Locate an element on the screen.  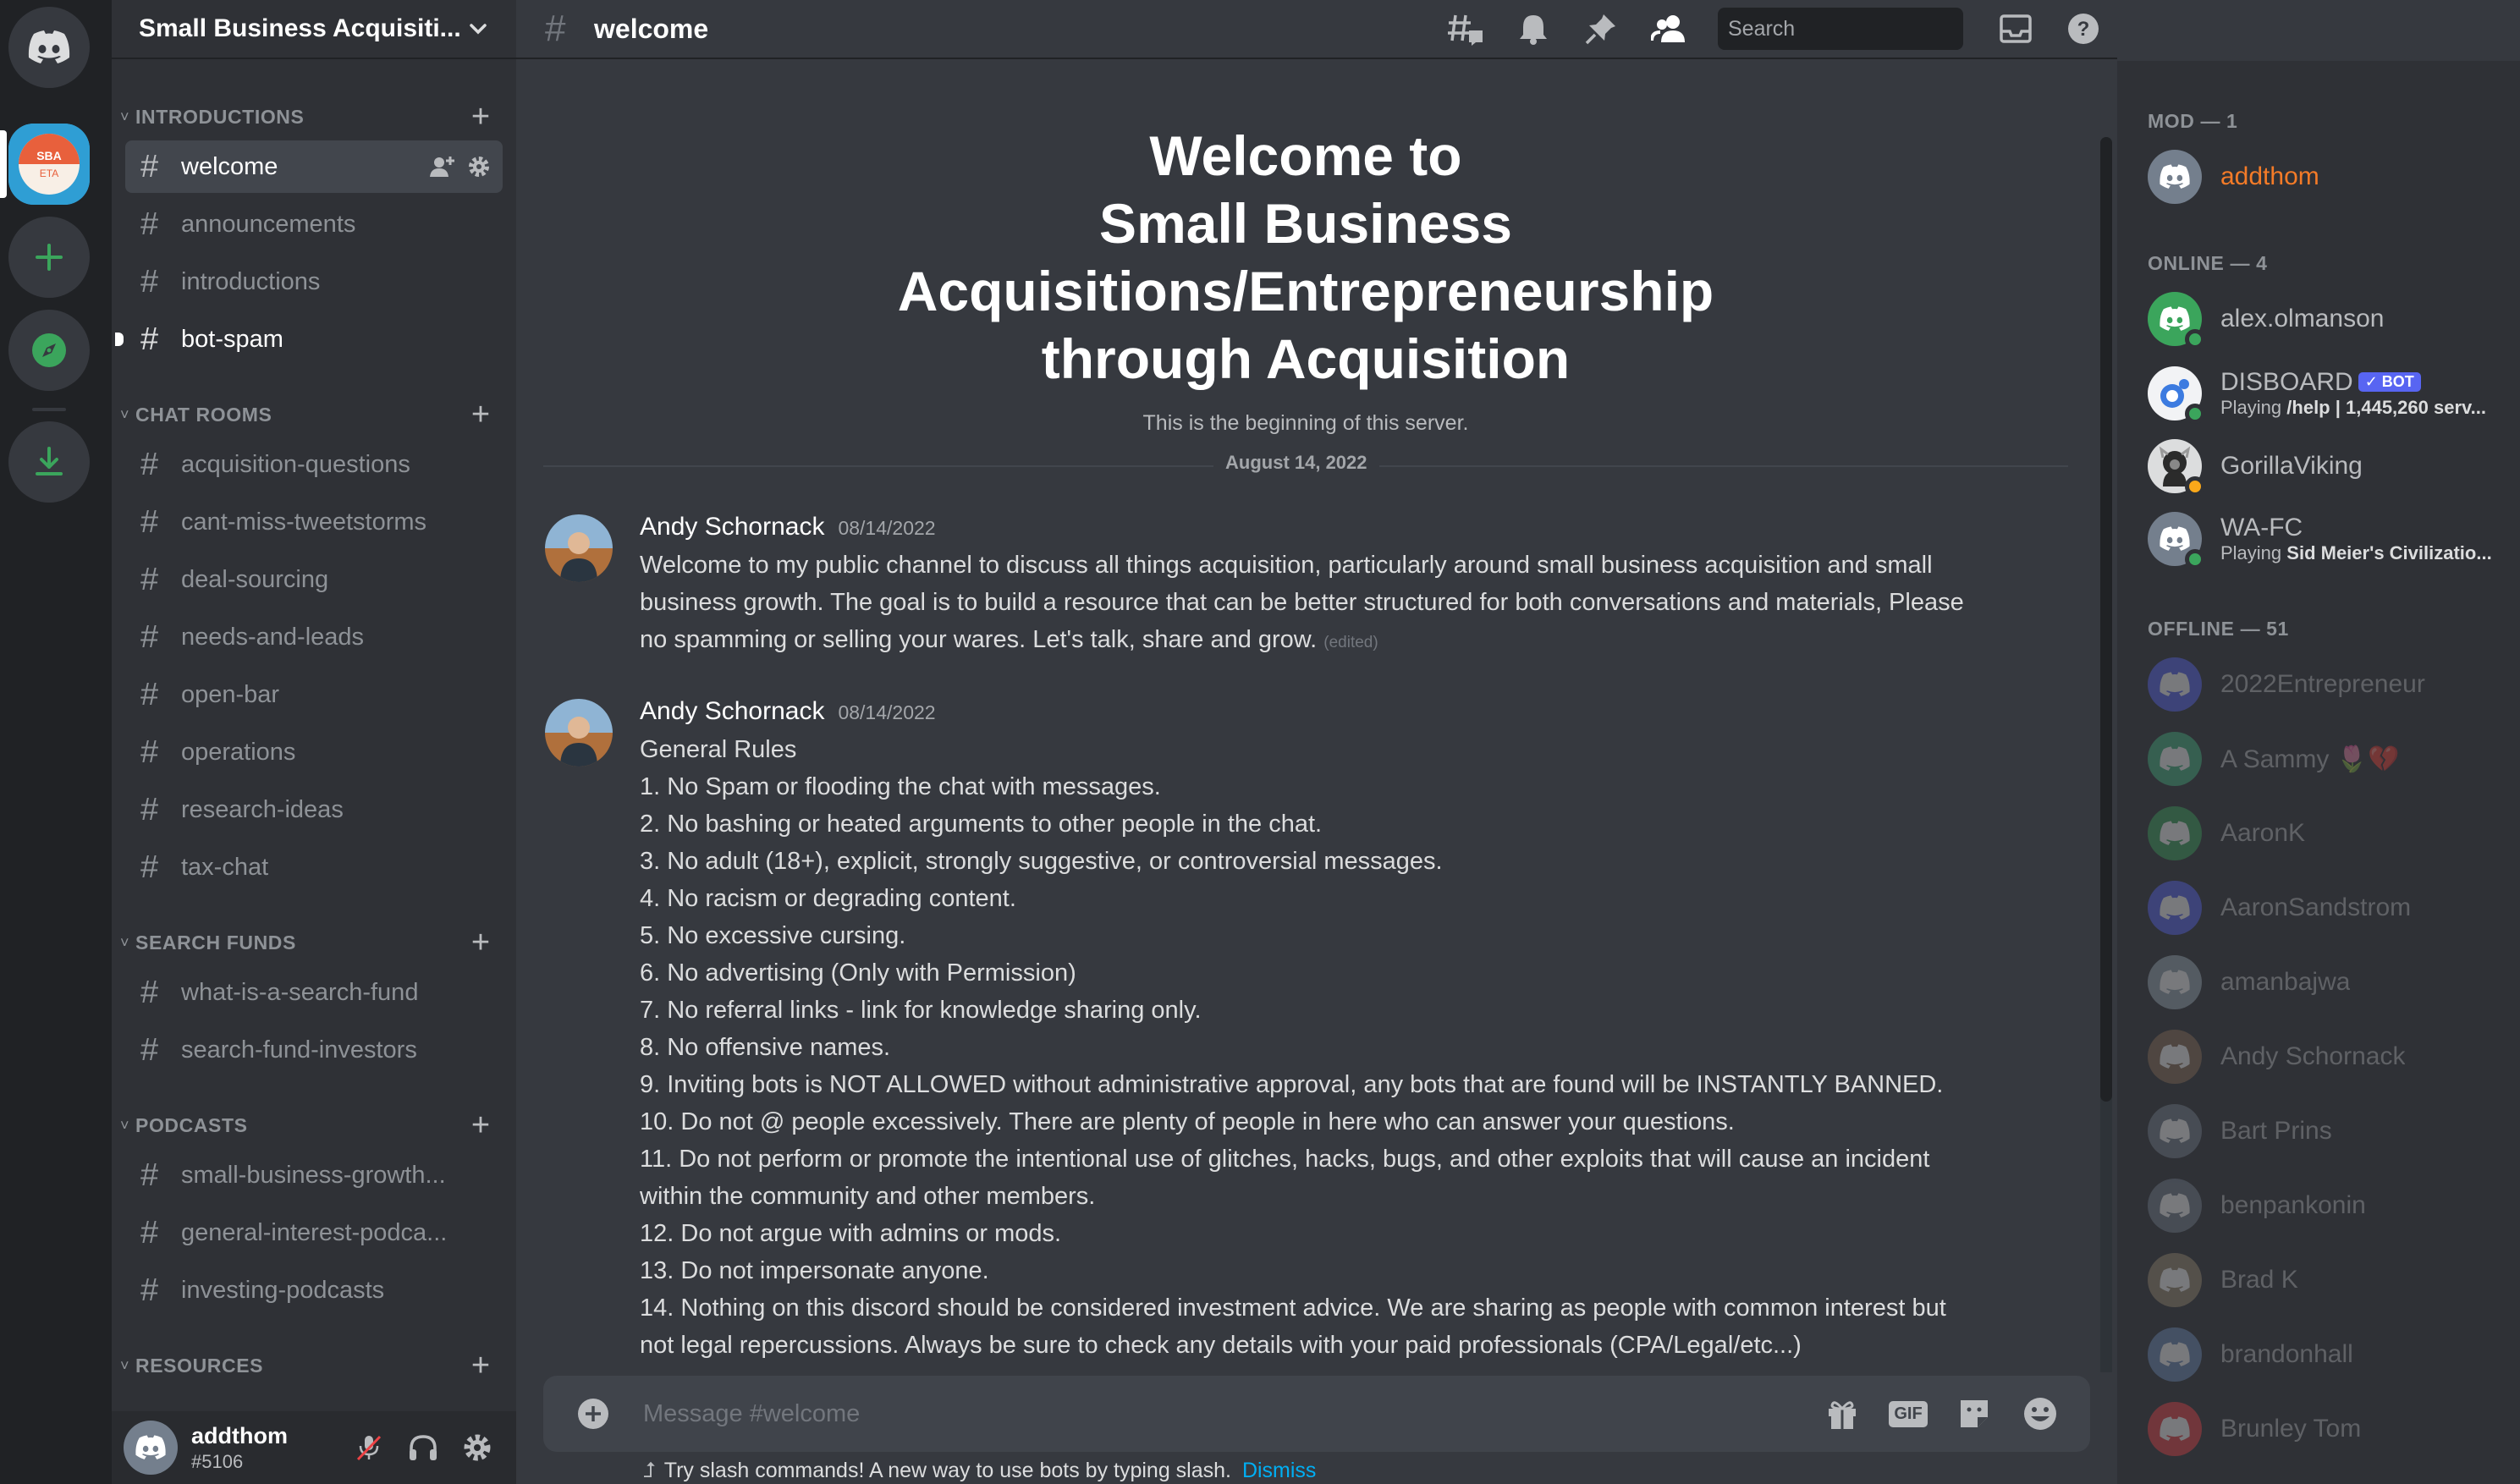
channel-research-ideas: # research-ideas is located at coordinates (314, 809).